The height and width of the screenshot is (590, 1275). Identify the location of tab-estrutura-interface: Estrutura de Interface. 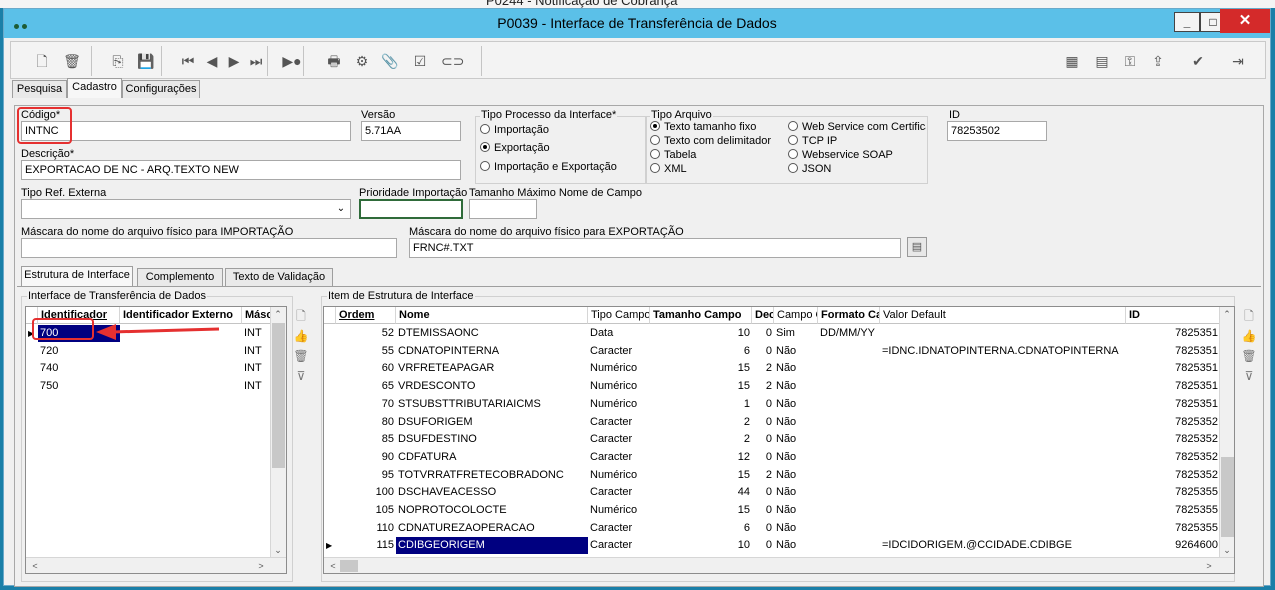
(77, 276).